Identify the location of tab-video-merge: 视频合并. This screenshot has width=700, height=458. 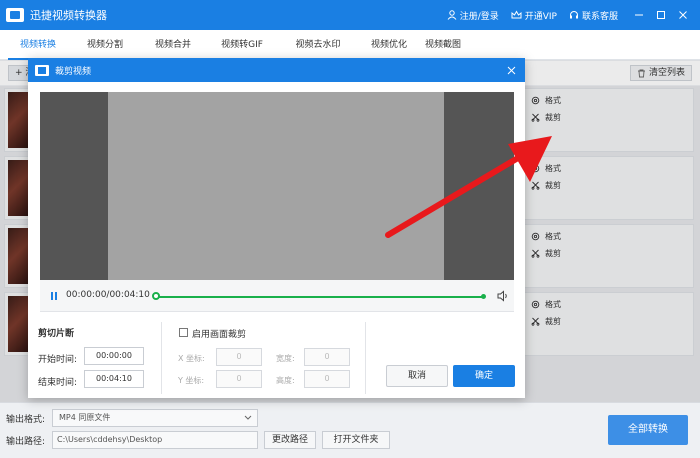
(173, 45).